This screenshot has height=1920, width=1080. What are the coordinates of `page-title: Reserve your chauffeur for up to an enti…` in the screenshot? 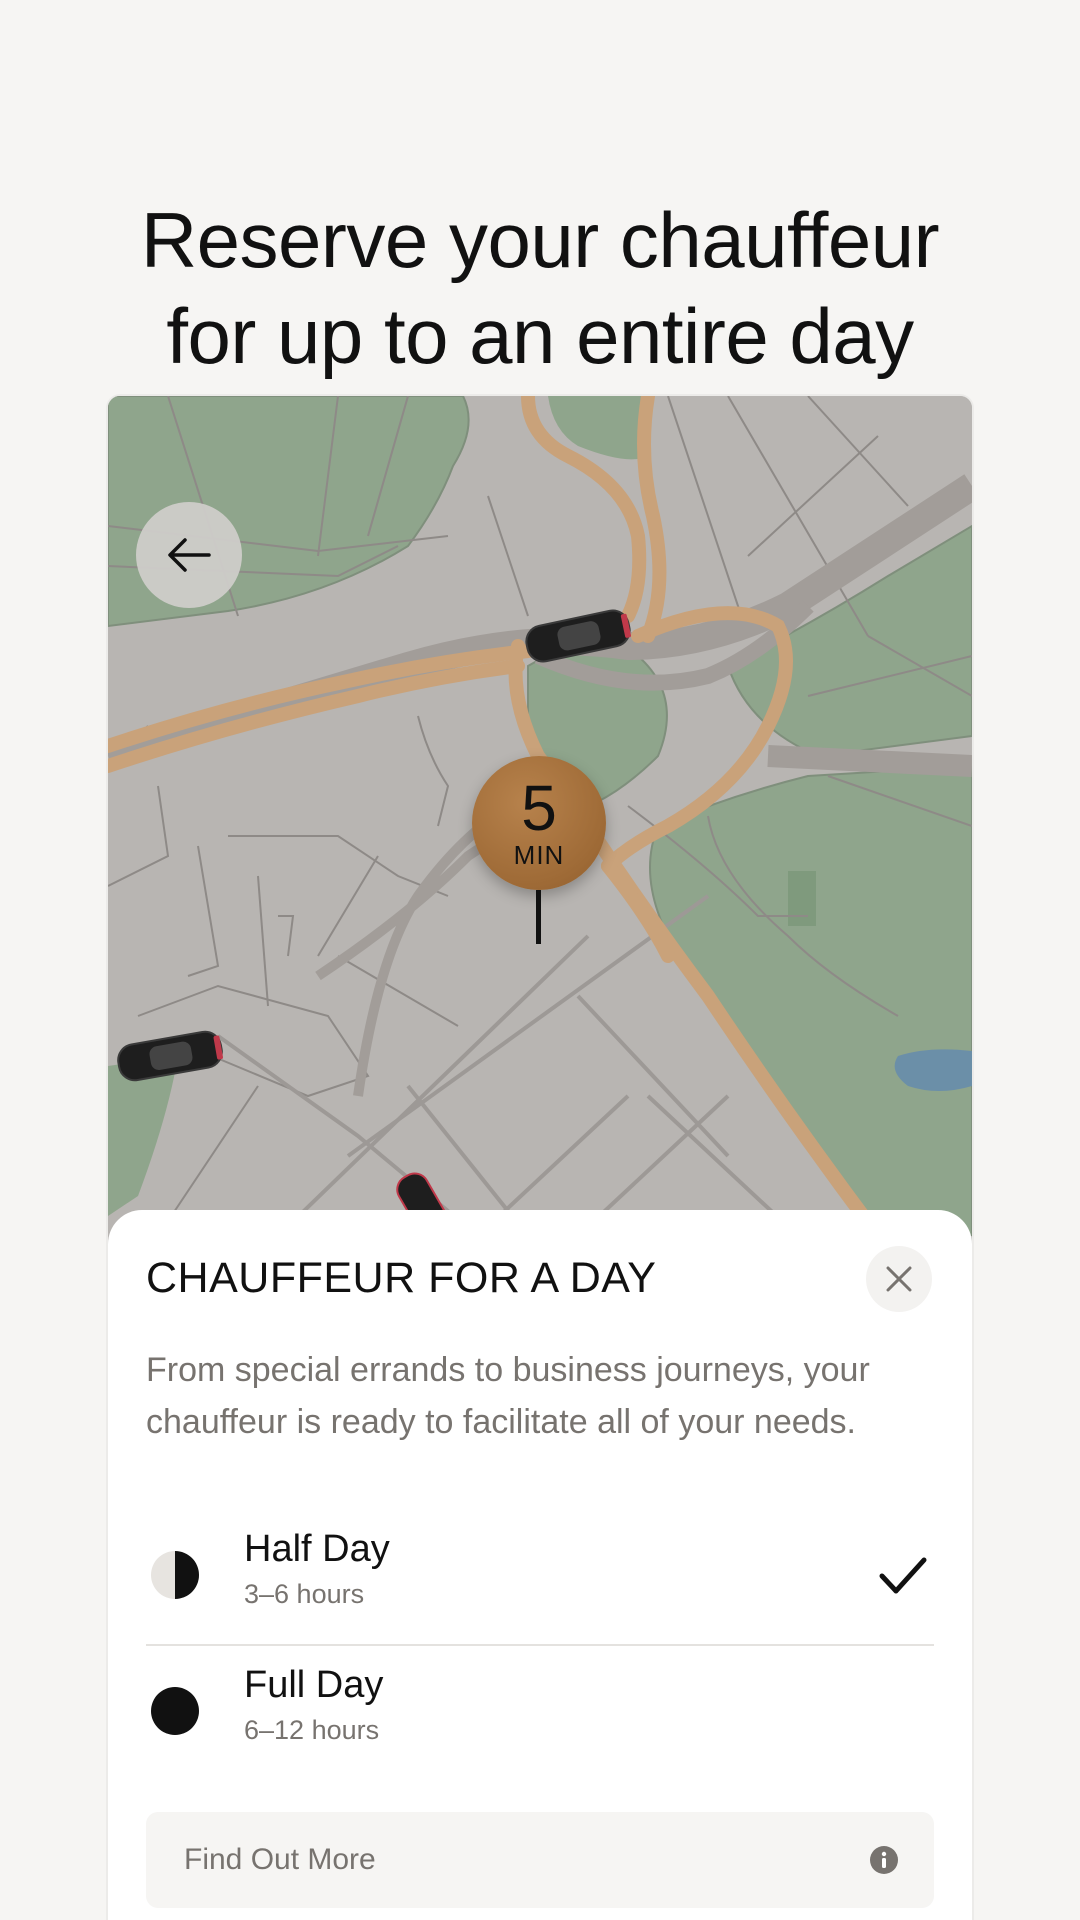 It's located at (540, 288).